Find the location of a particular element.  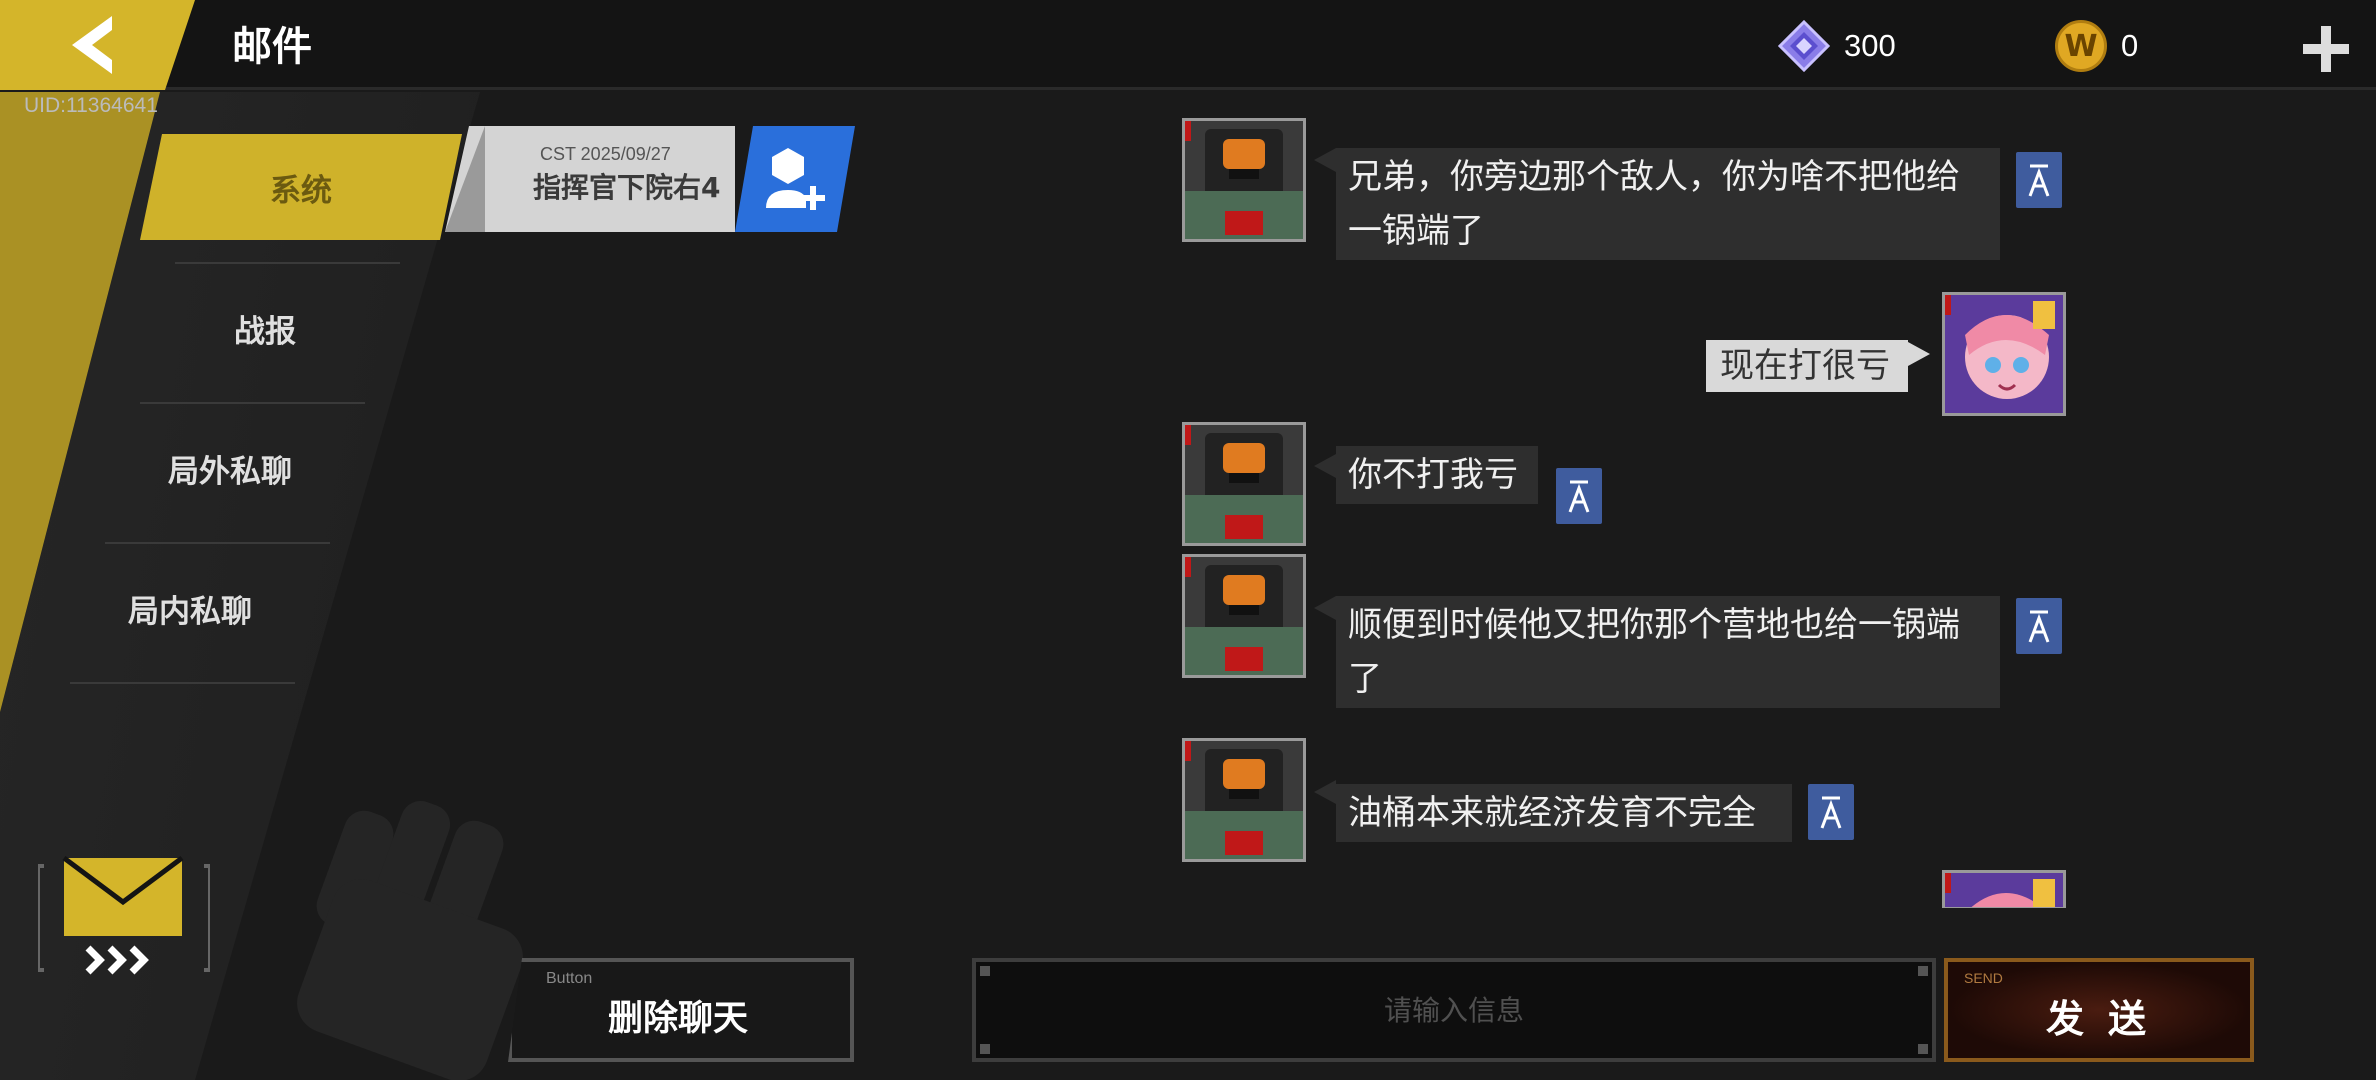

delete-chat-button: Button 删除聊天 is located at coordinates (681, 1010).